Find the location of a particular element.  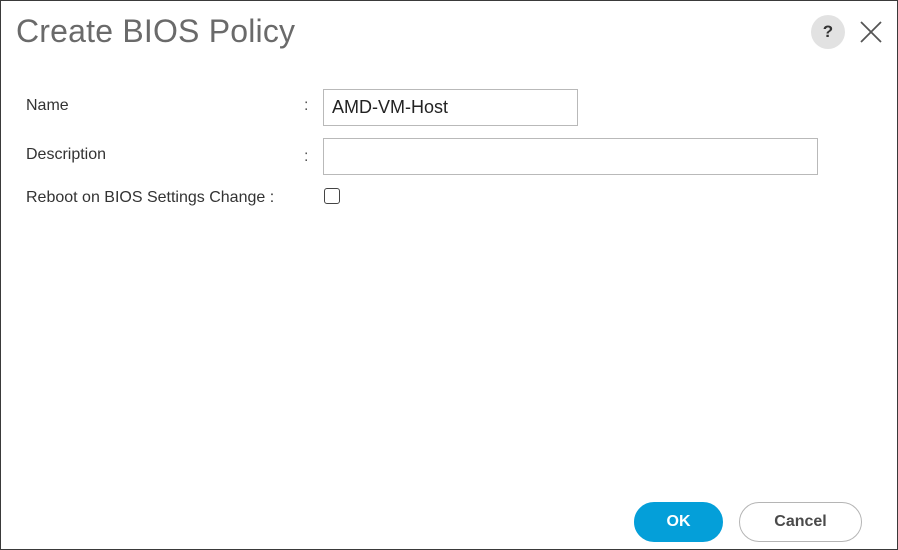

name-label: Name is located at coordinates (47, 105).